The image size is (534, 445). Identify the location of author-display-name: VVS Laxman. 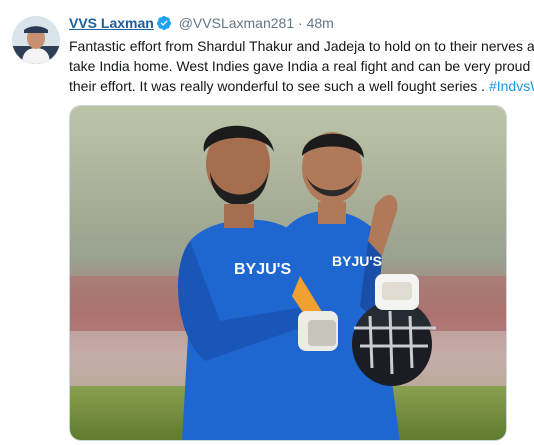
(111, 23).